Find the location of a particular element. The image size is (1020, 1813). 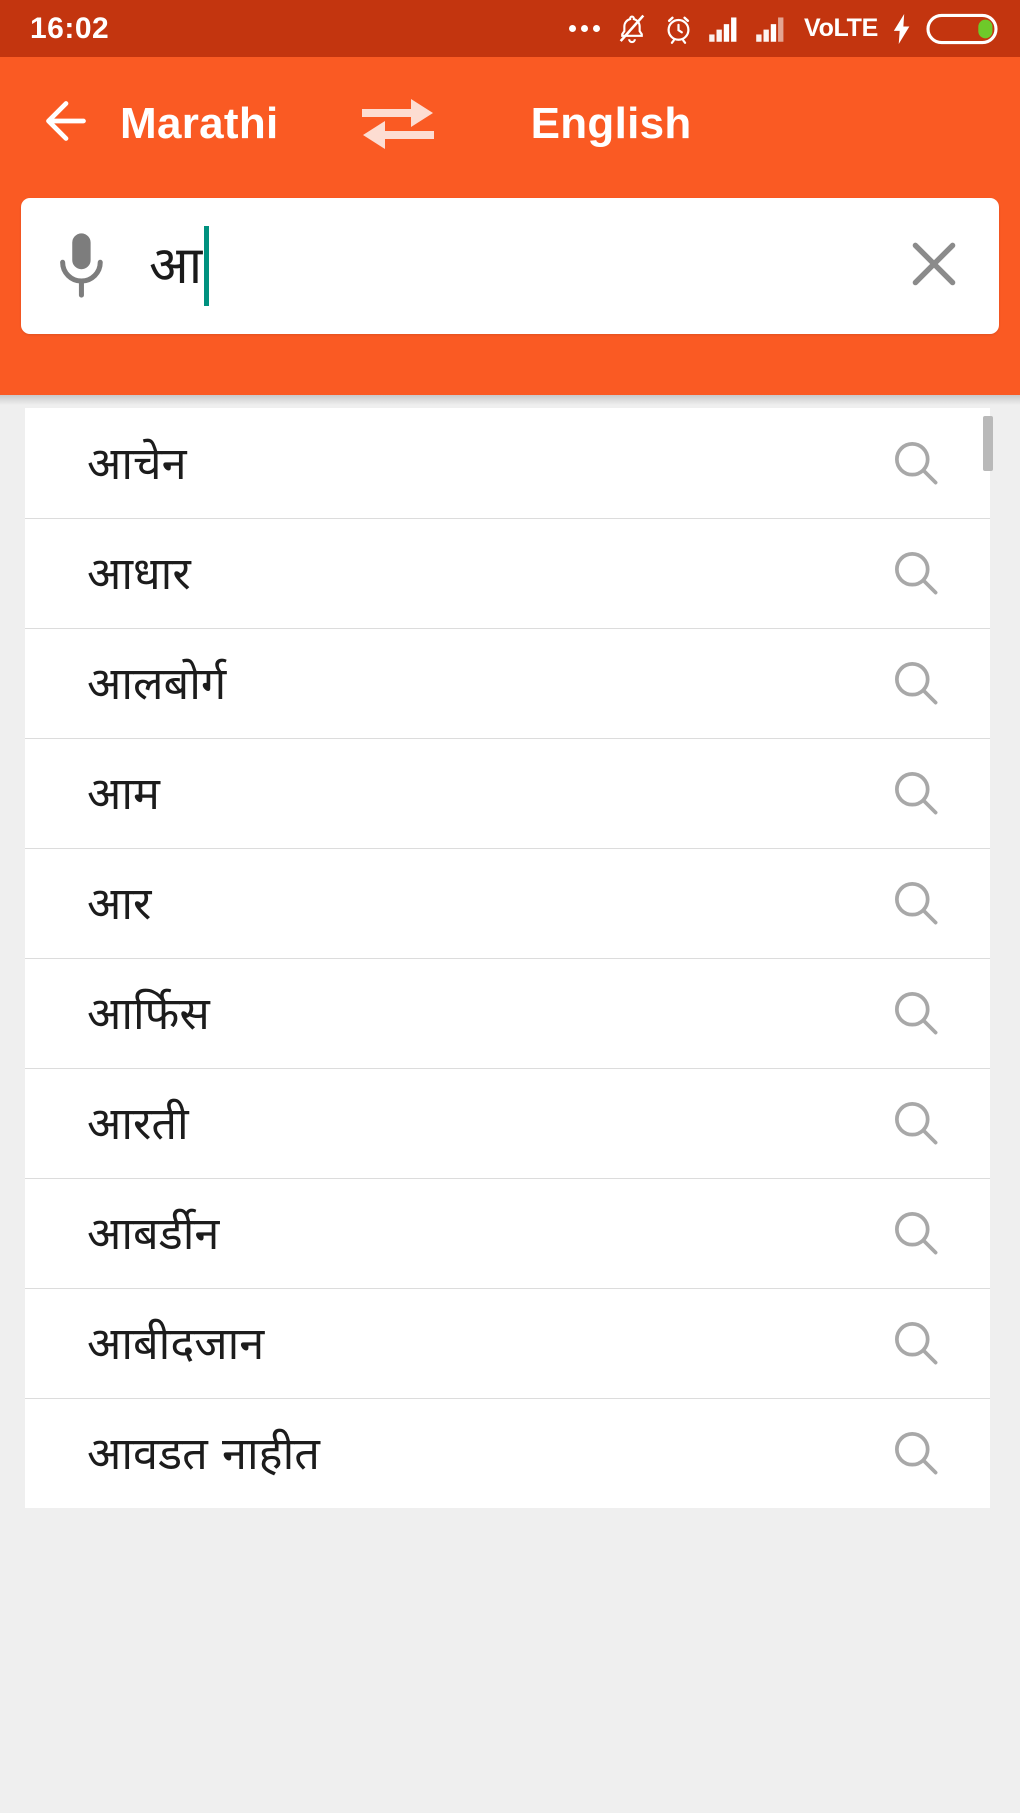

bell-muted-icon is located at coordinates (632, 29).